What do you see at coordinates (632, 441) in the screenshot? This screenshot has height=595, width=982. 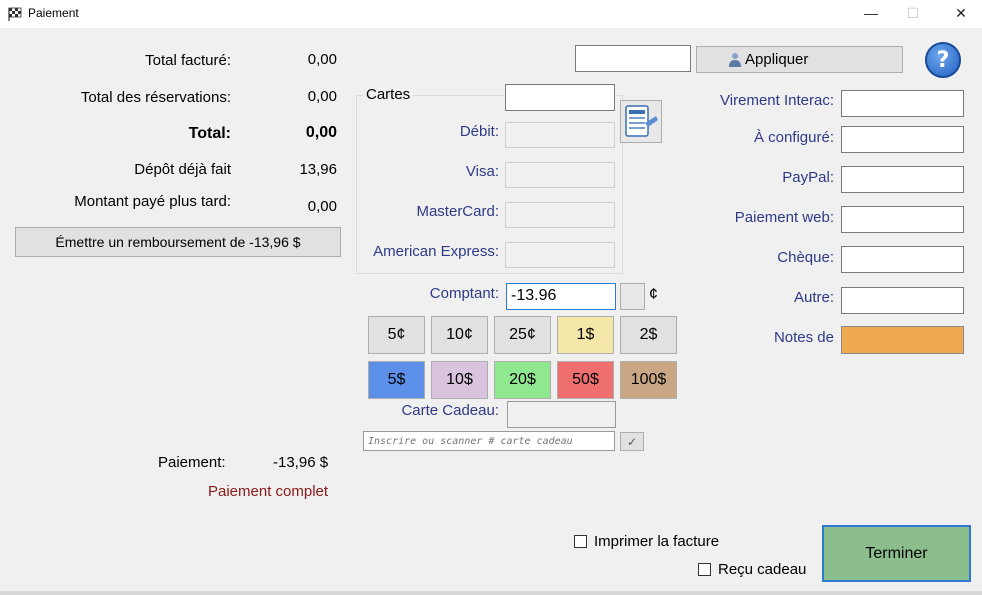 I see `gift-card-ok-button: ✓` at bounding box center [632, 441].